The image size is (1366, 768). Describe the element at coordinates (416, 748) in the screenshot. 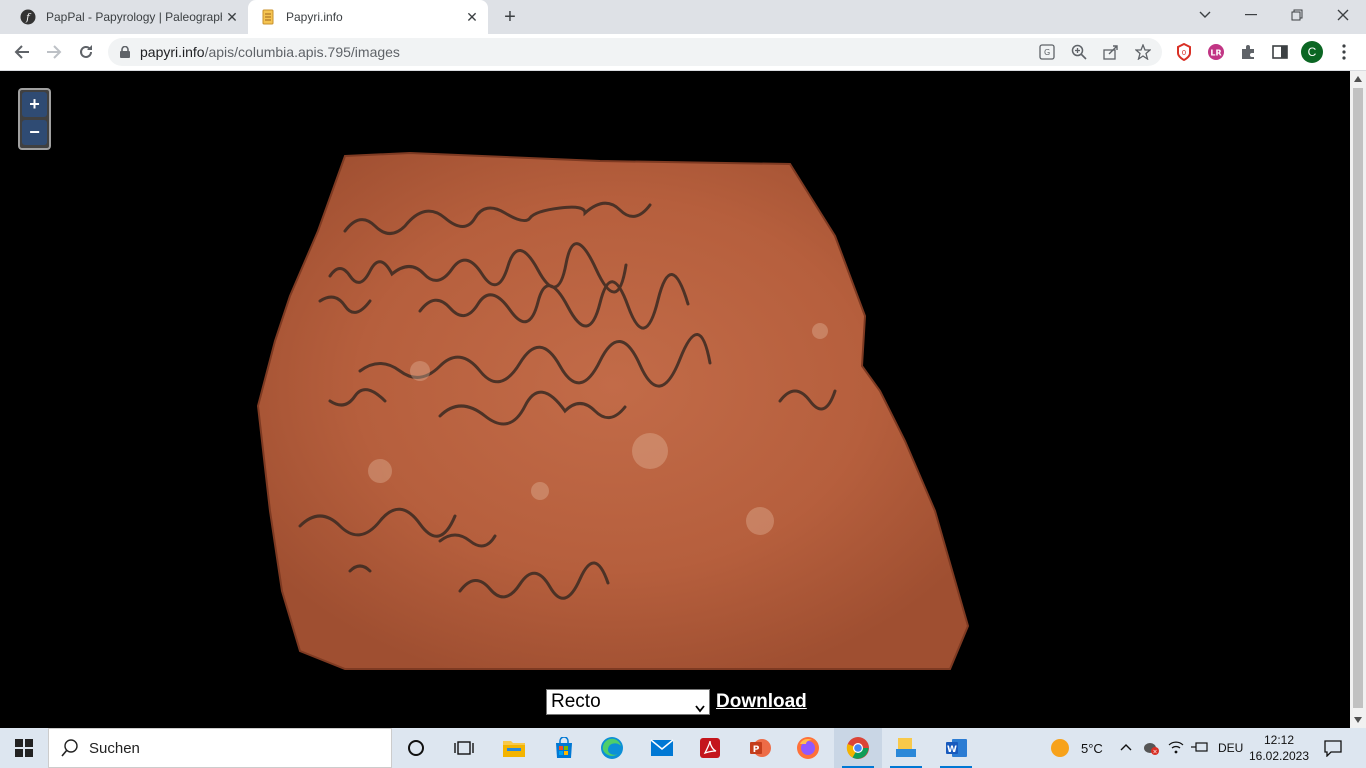

I see `cortana-icon` at that location.